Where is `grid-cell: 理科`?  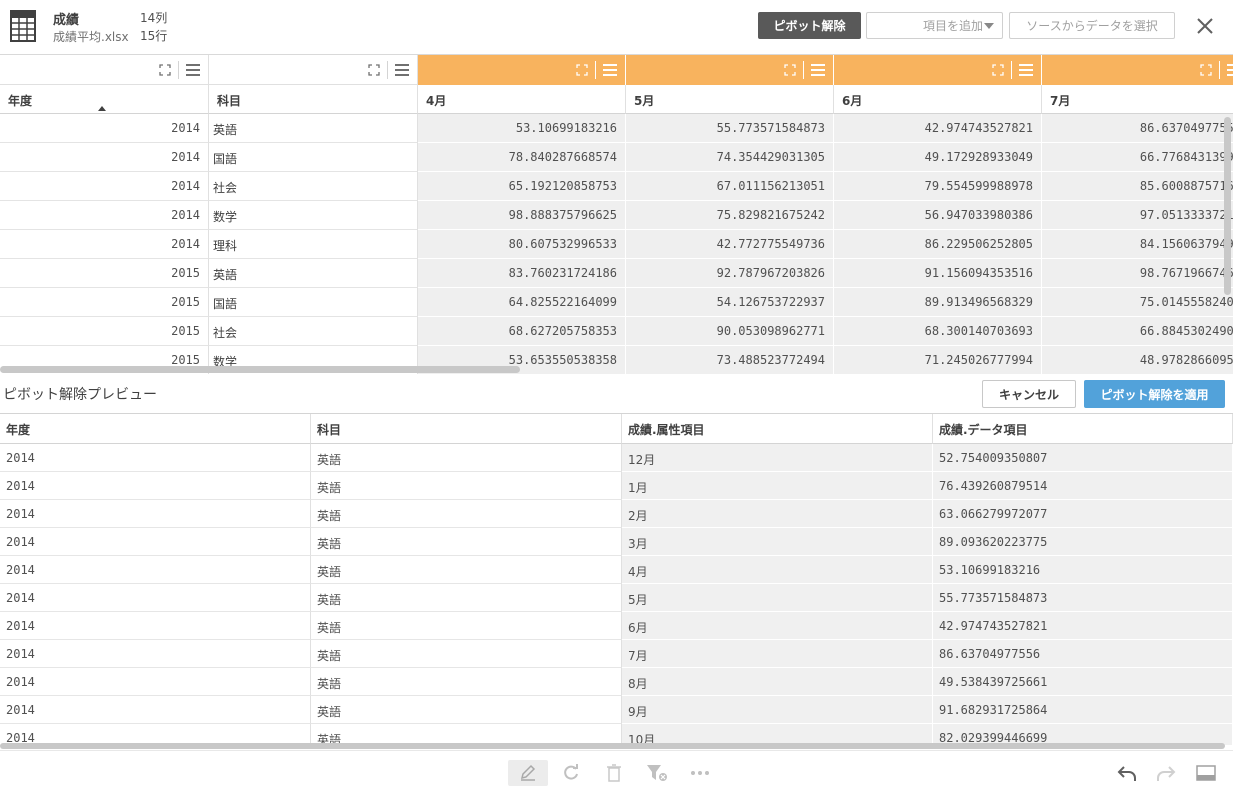 grid-cell: 理科 is located at coordinates (313, 244).